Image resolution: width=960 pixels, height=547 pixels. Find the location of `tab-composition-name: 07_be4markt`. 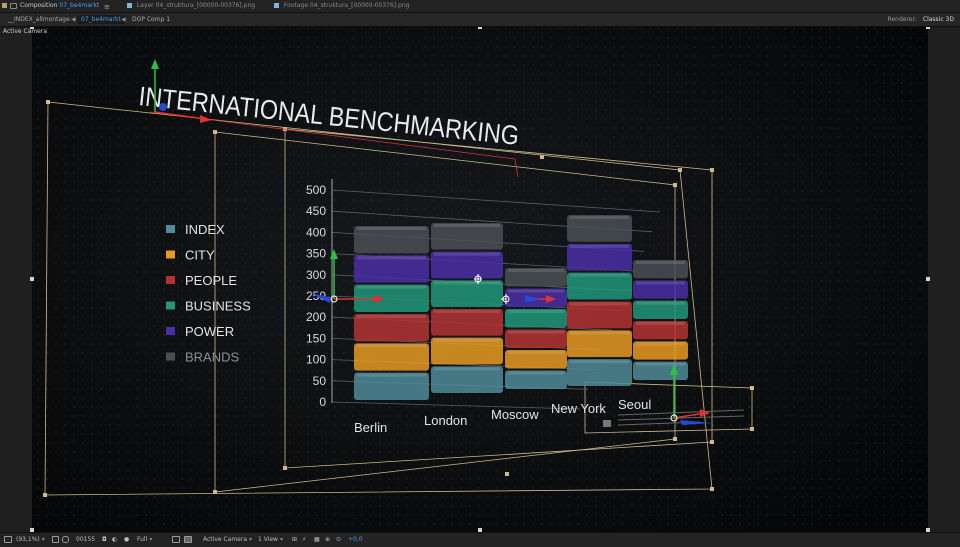

tab-composition-name: 07_be4markt is located at coordinates (79, 5).